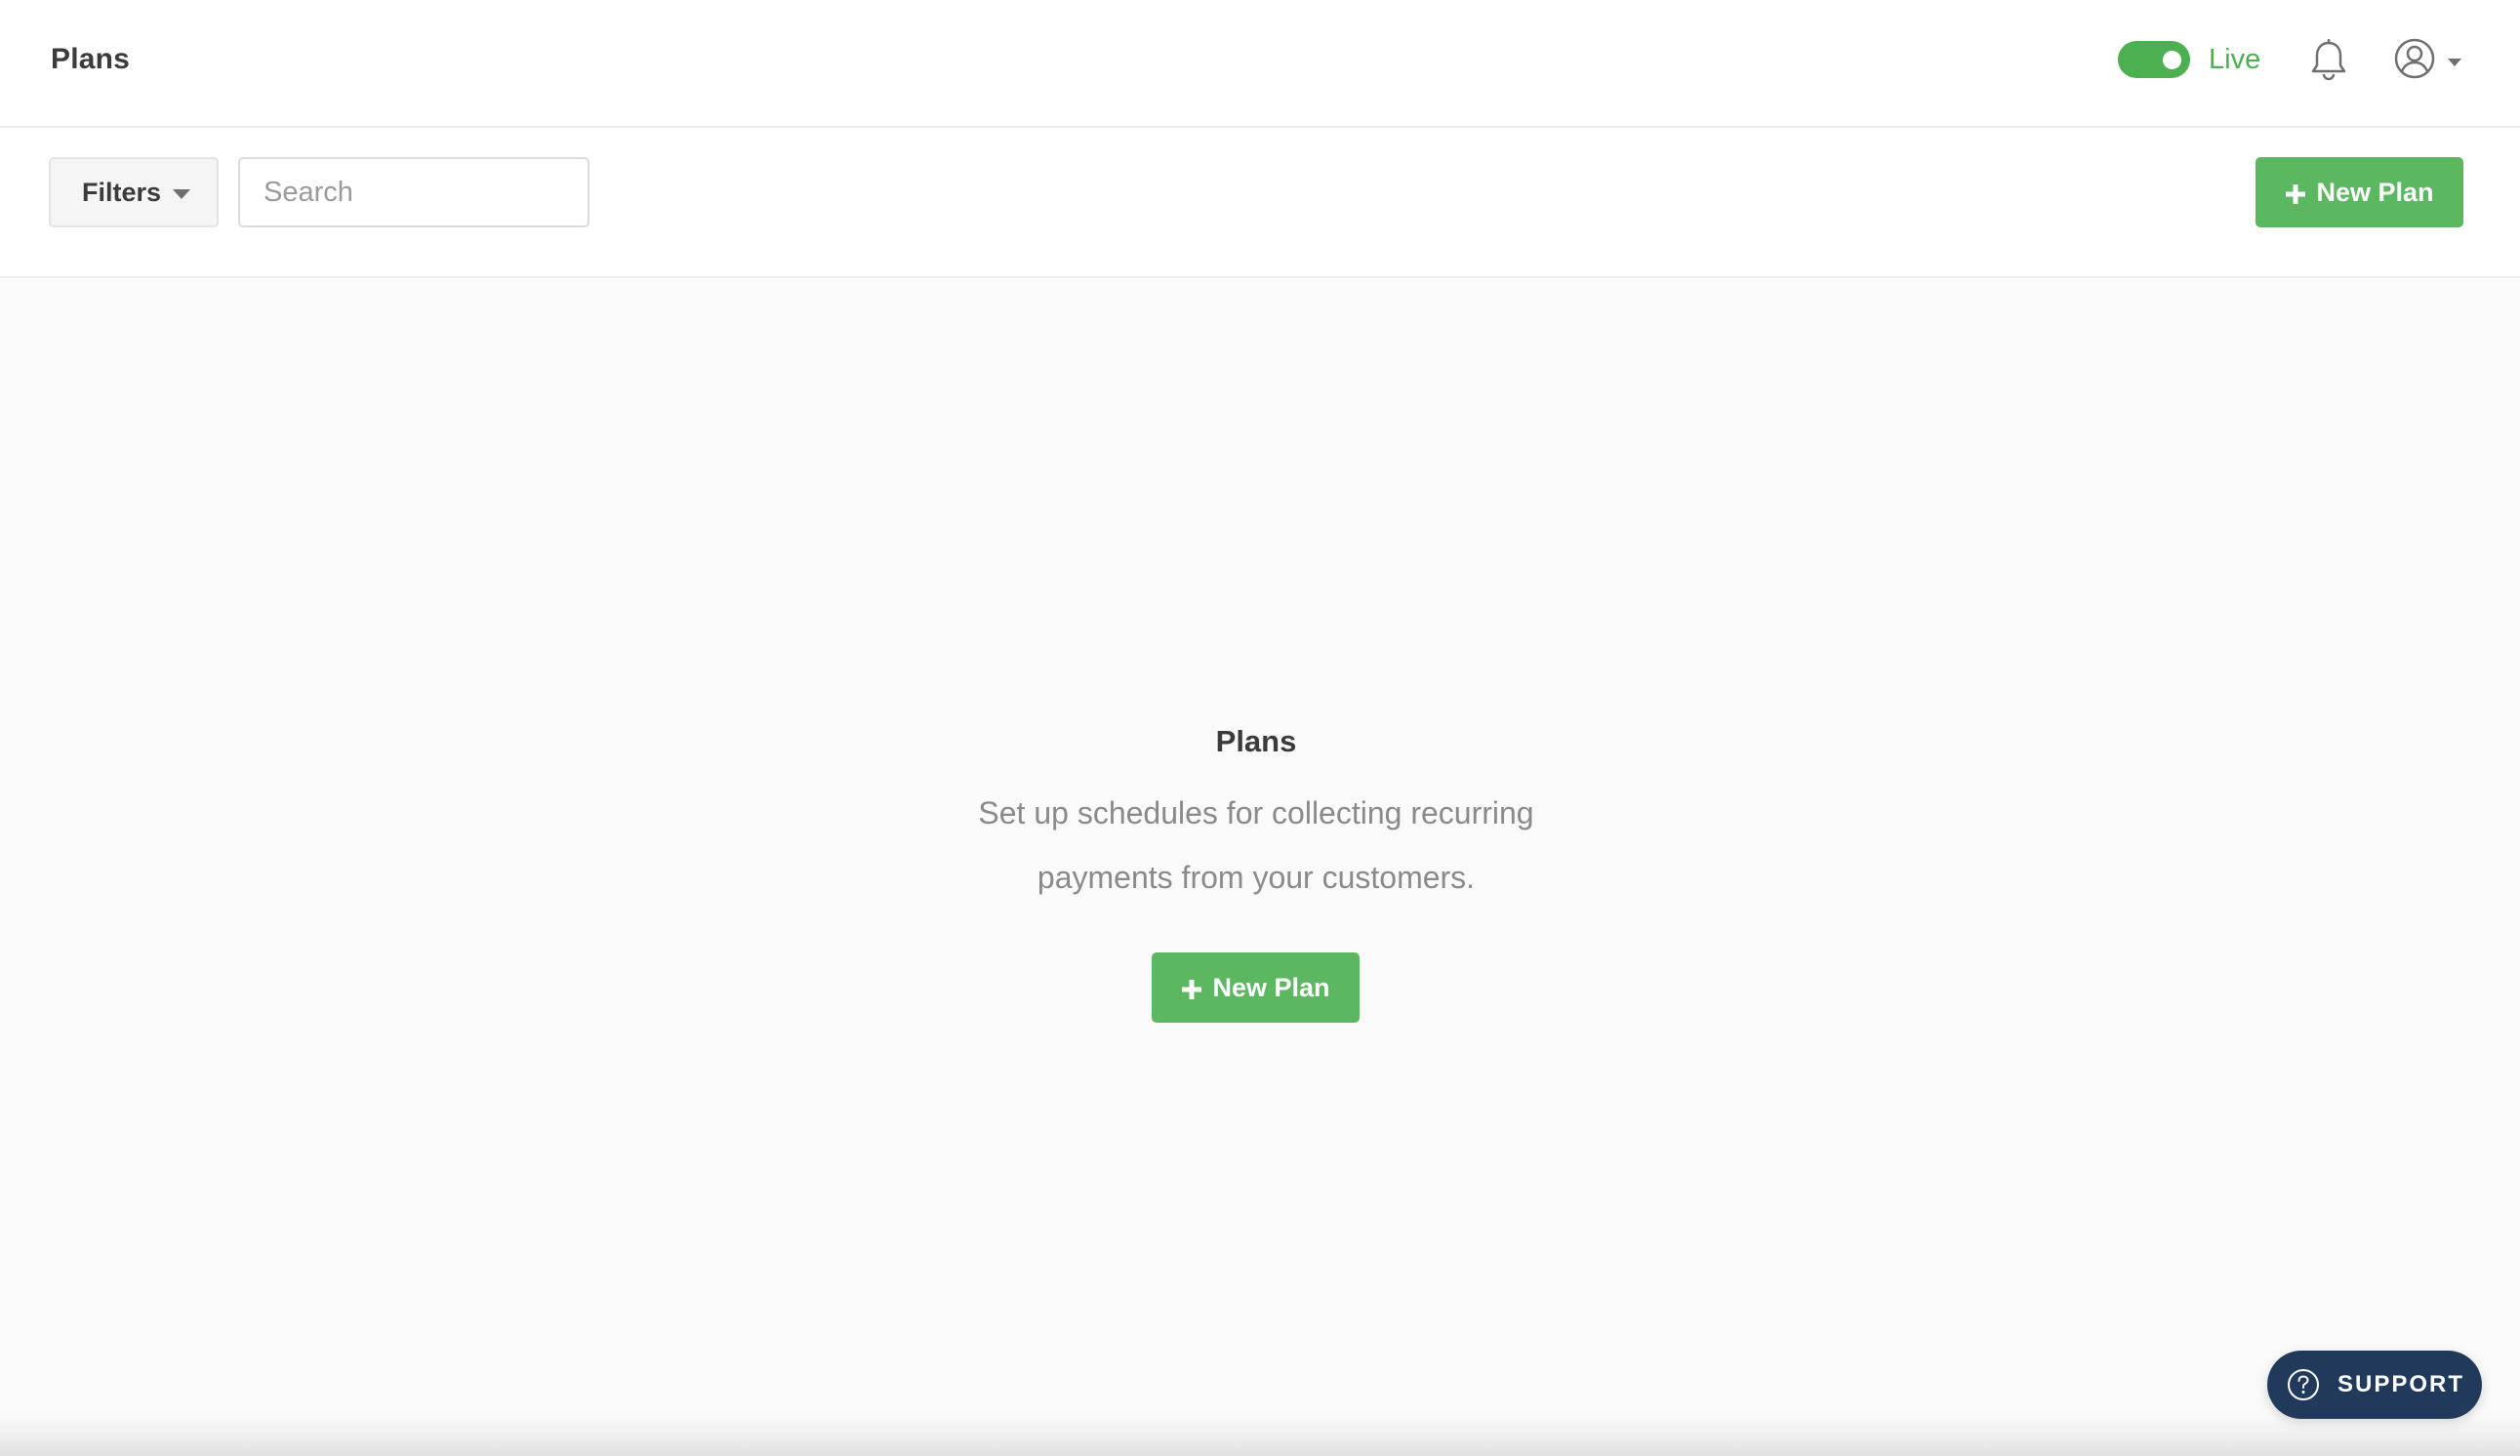  I want to click on filters-dropdown-button: Filters, so click(134, 192).